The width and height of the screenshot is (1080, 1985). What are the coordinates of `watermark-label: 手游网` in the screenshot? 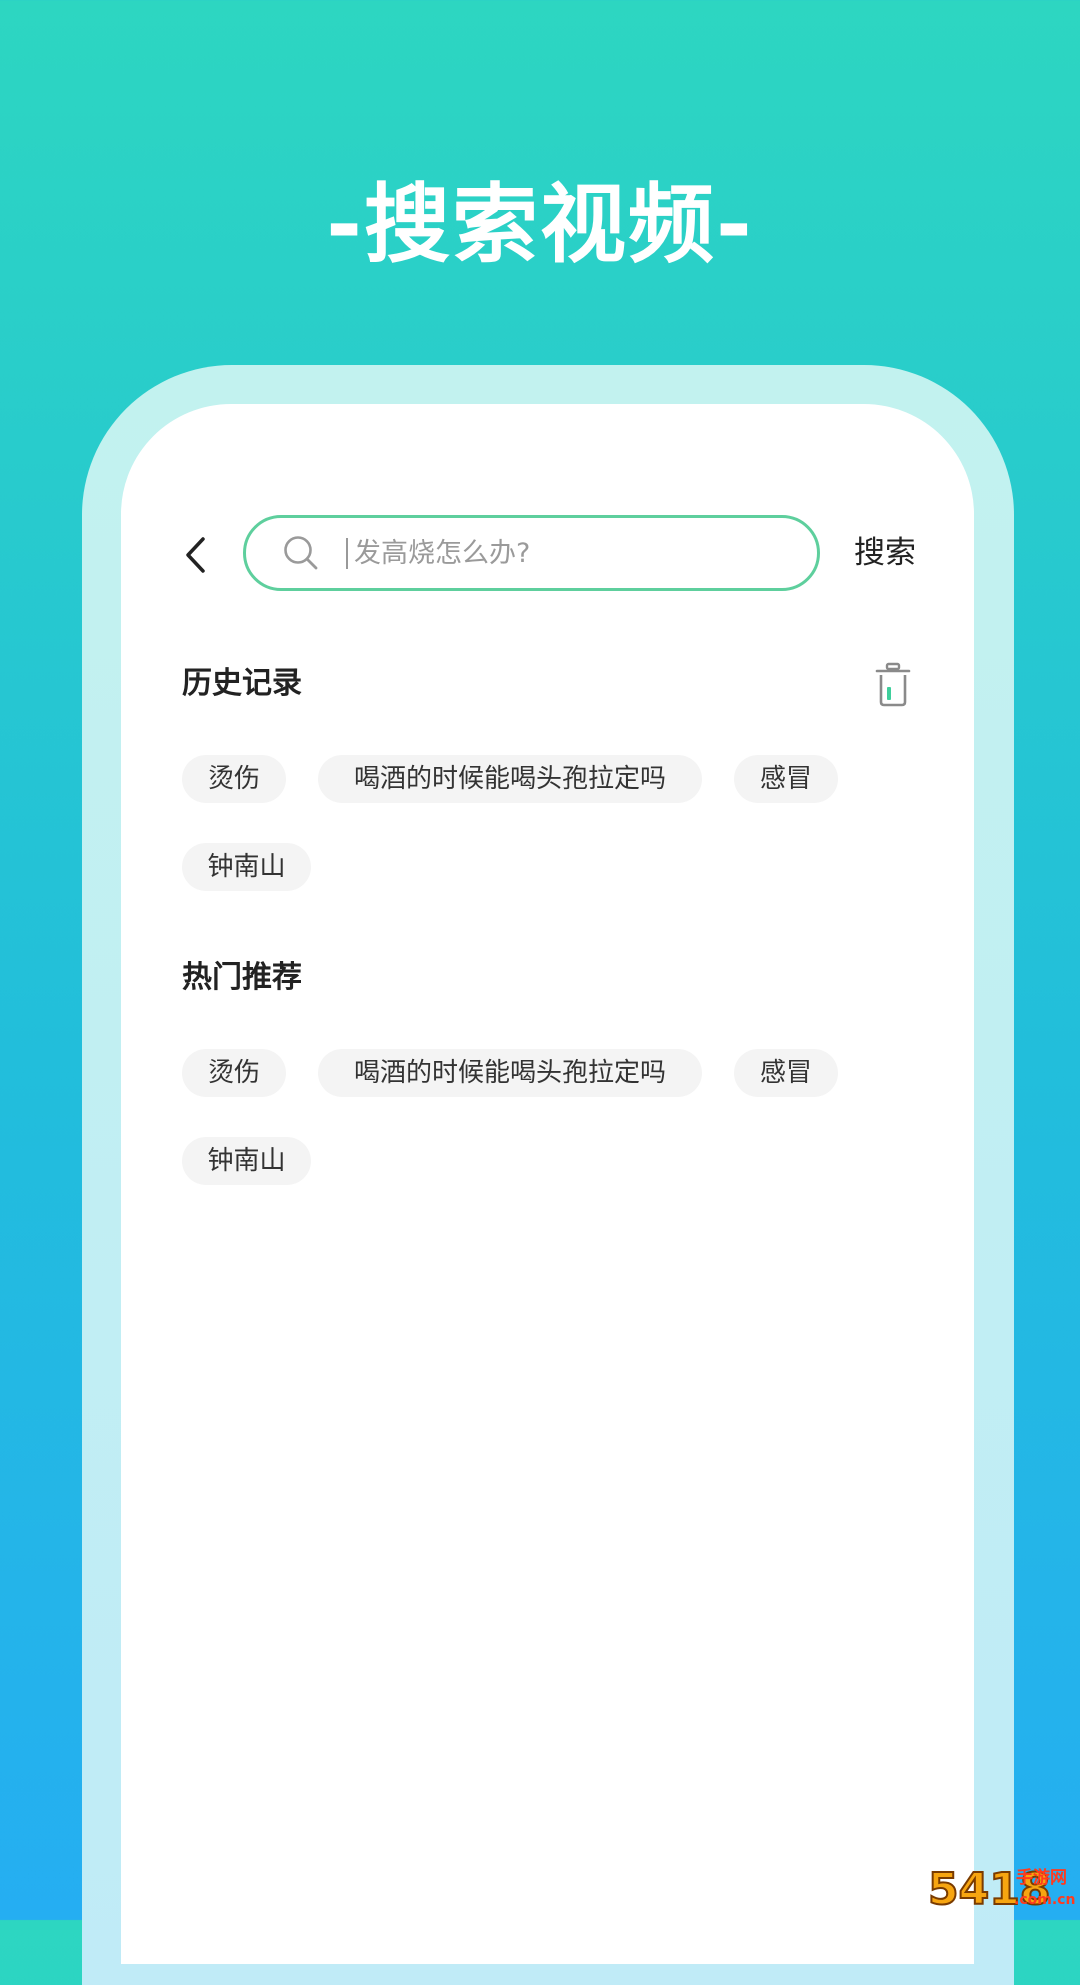 It's located at (1041, 1878).